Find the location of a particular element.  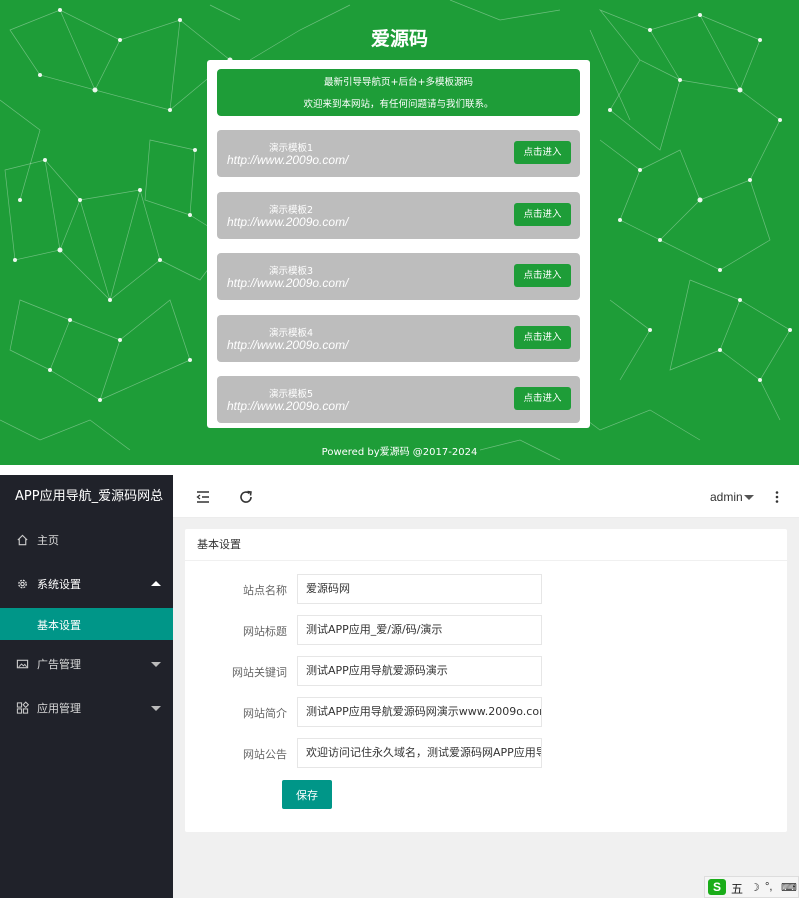

footer-powered-by: Powered by爱源码 @2017-2024 is located at coordinates (399, 452).